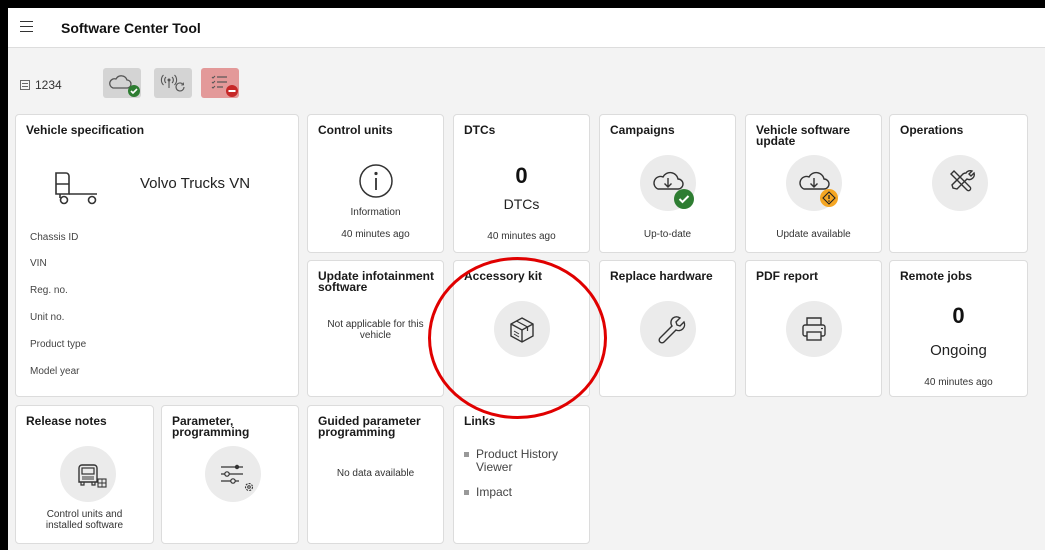  I want to click on chassis-number-text: 1234, so click(48, 85).